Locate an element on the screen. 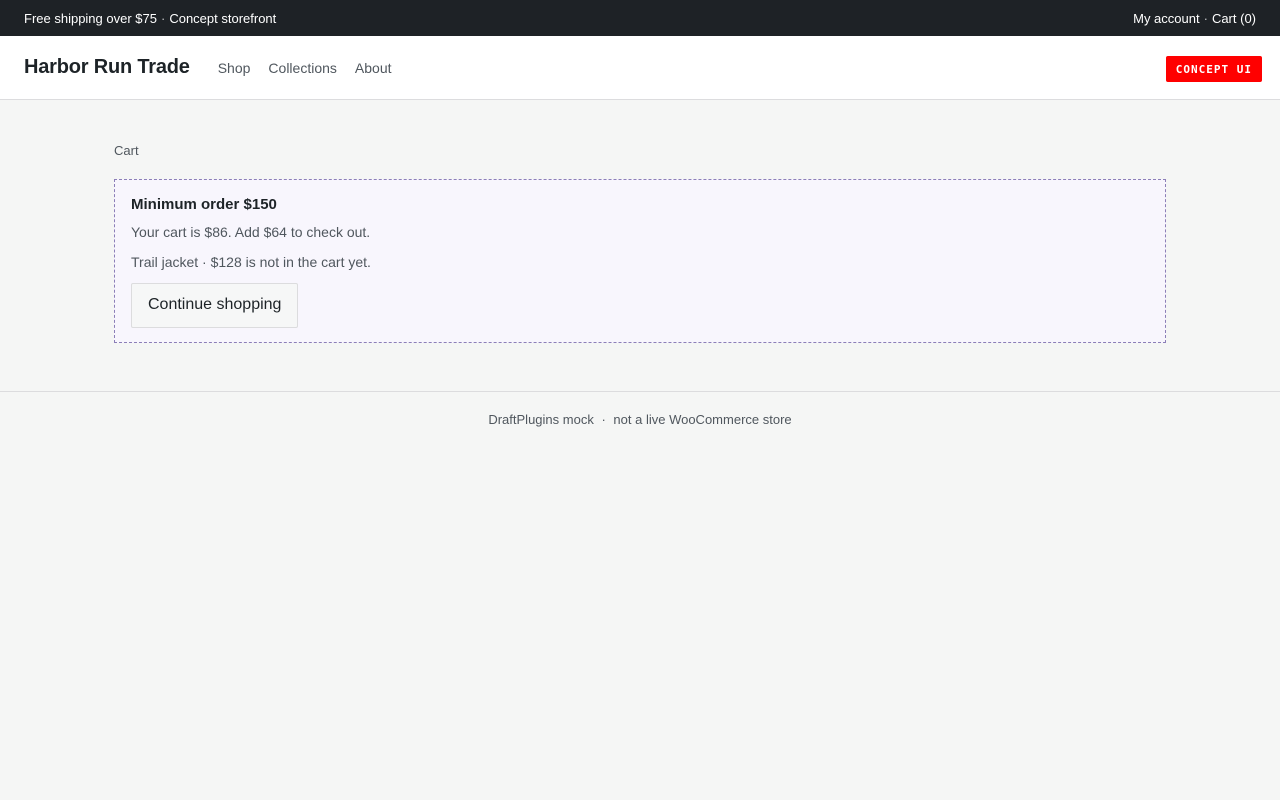 This screenshot has width=1280, height=800. account-links: My account · Cart (0) is located at coordinates (1194, 18).